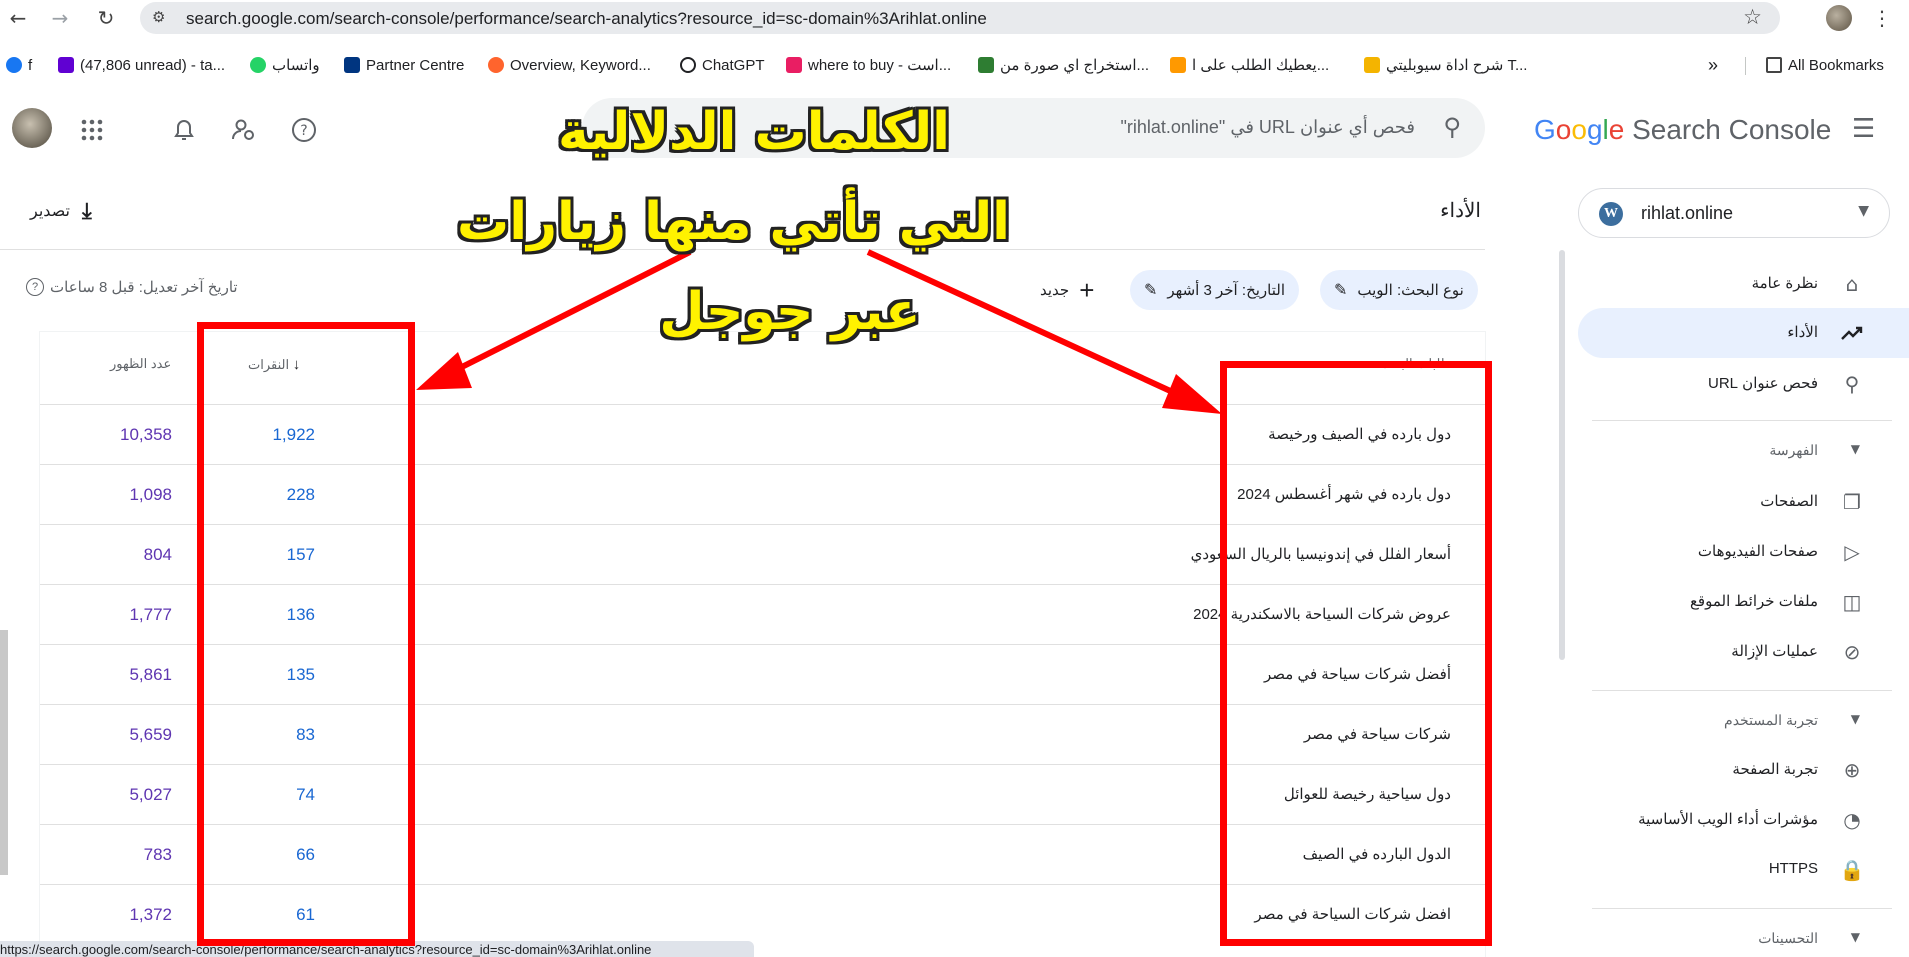 The height and width of the screenshot is (957, 1909). I want to click on last-updated-text: تاريخ آخر تعديل: قبل 8 ساعات, so click(144, 287).